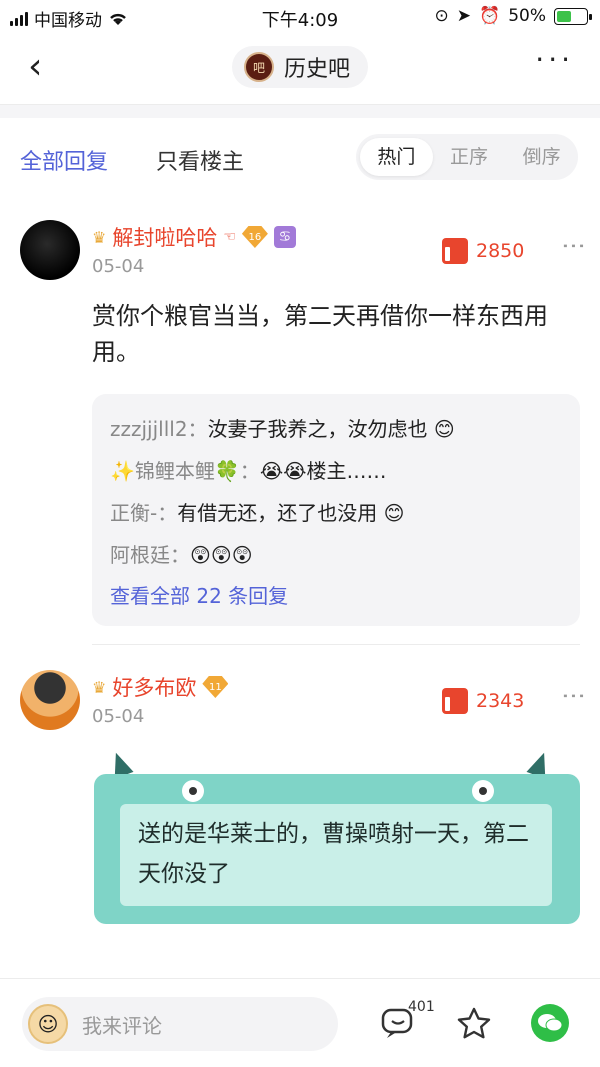 This screenshot has height=1067, width=600. I want to click on monster-text-bubble: 送的是华莱士的，曹操喷射一天，第二天你没了, so click(335, 840).